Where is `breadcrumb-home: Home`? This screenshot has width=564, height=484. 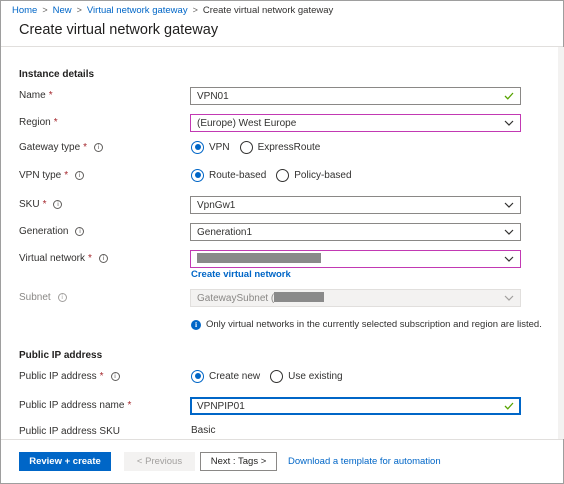 breadcrumb-home: Home is located at coordinates (24, 10).